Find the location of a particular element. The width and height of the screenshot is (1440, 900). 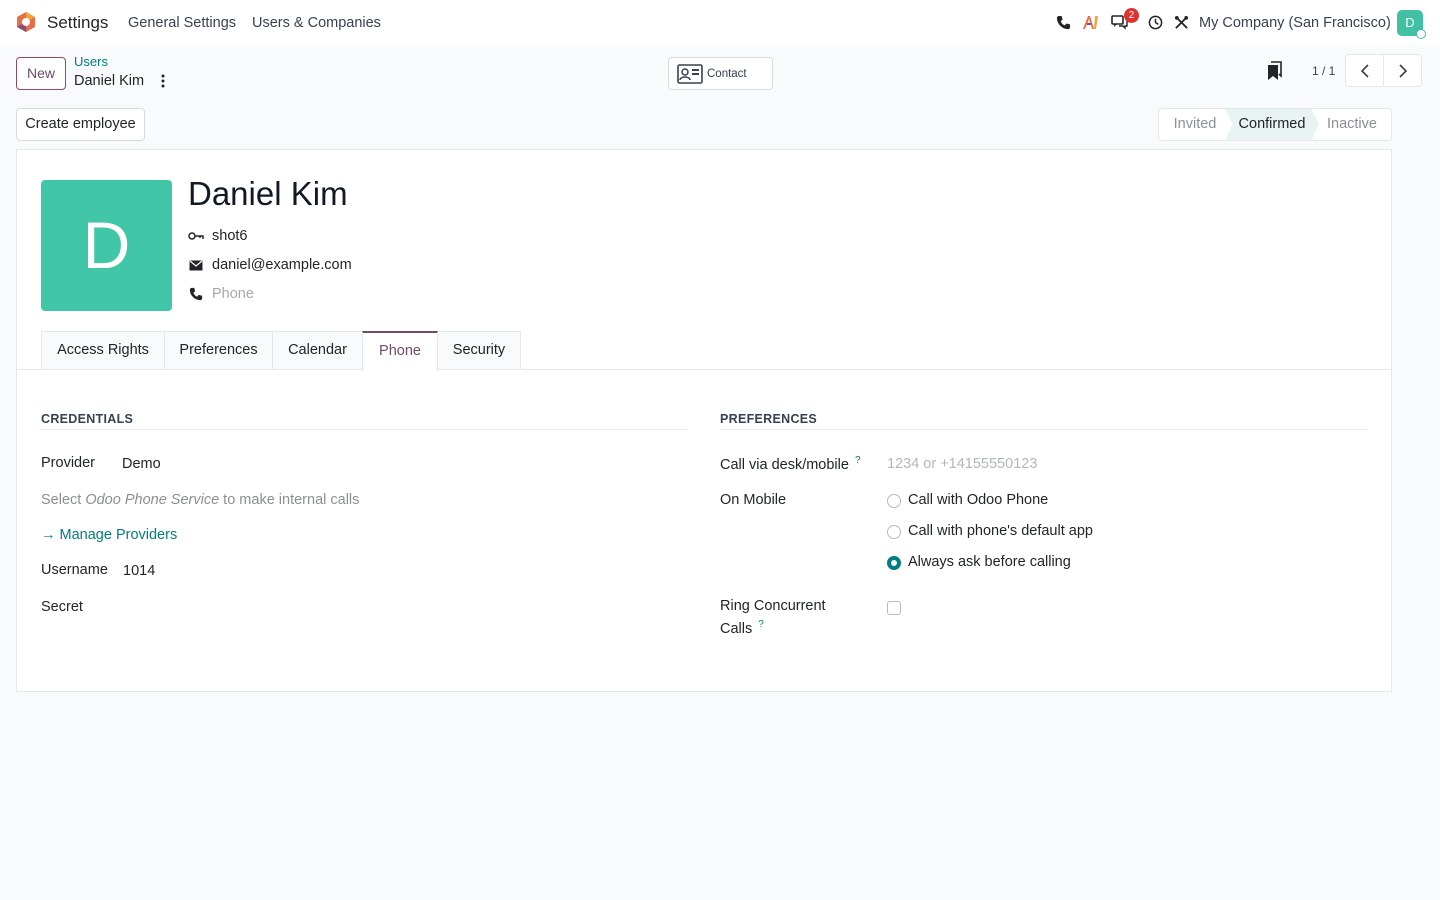

phone-row: Phone is located at coordinates (221, 294).